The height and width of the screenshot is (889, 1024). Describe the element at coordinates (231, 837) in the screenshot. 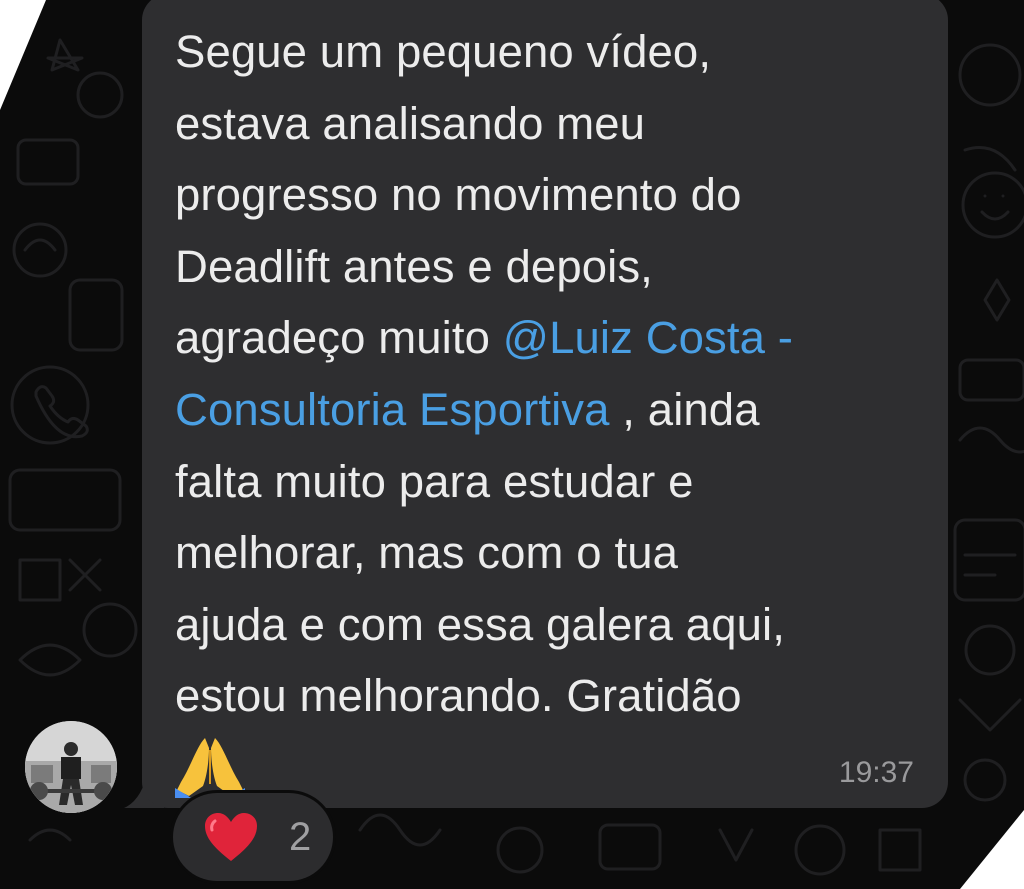

I see `red-heart-icon` at that location.